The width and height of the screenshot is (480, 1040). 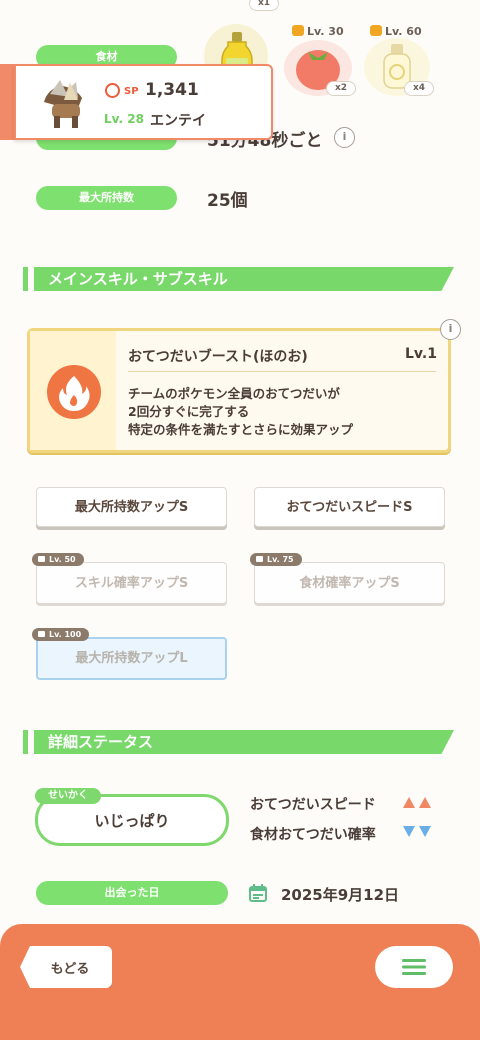 What do you see at coordinates (419, 88) in the screenshot?
I see `ingredient-qty: x4` at bounding box center [419, 88].